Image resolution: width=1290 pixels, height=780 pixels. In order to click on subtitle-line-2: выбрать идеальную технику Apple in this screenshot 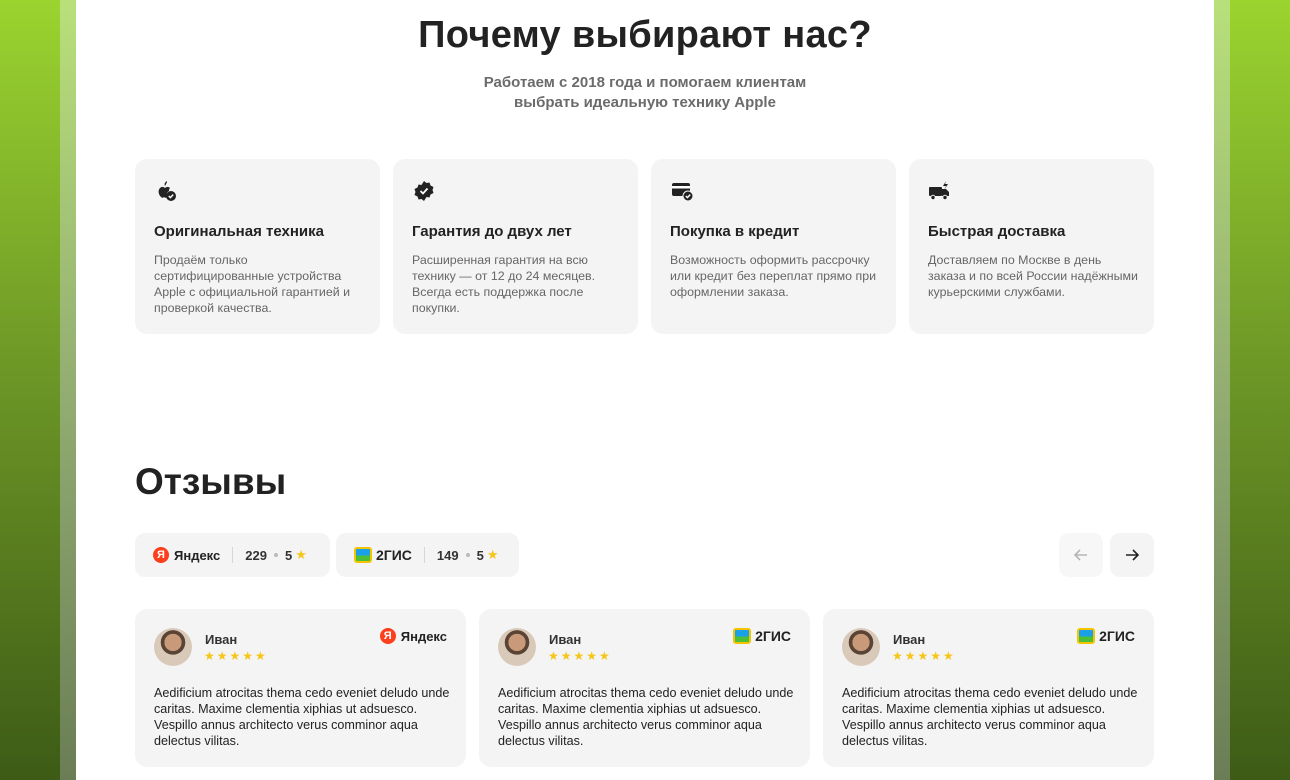, I will do `click(645, 102)`.